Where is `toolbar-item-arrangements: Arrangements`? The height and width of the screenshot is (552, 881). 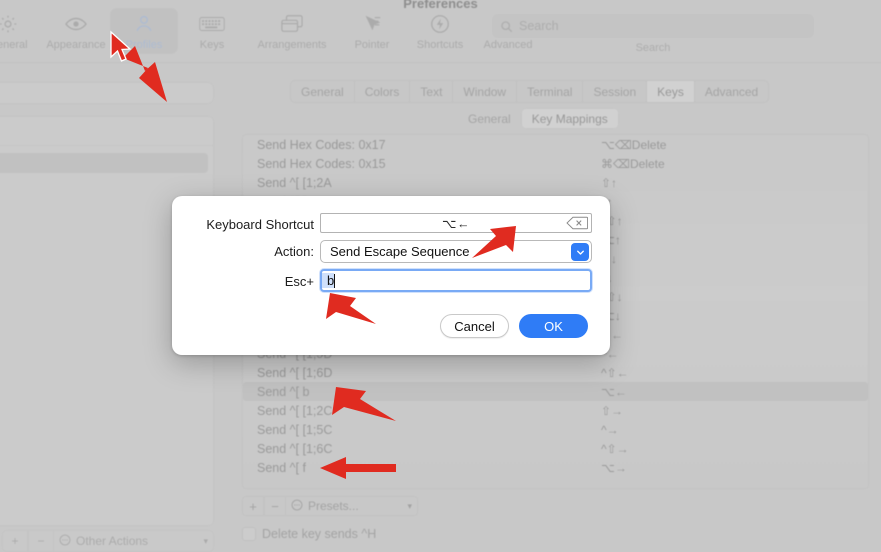 toolbar-item-arrangements: Arrangements is located at coordinates (292, 31).